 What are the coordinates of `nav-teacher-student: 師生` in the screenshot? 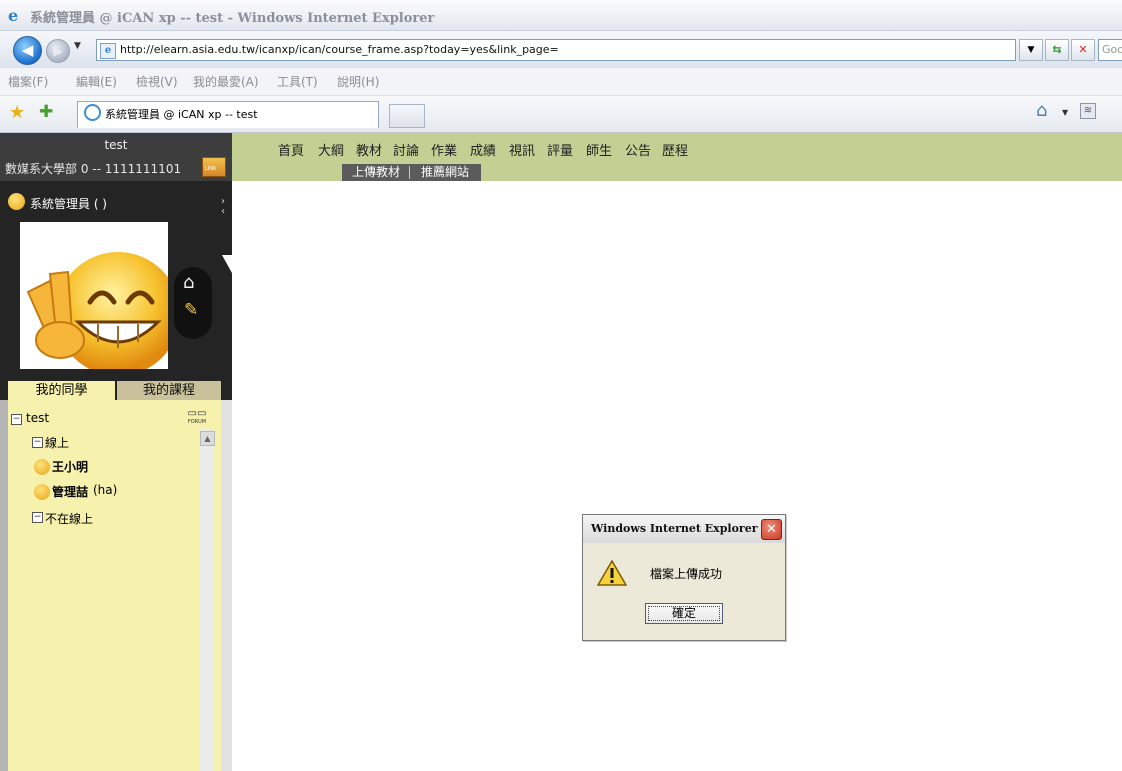 It's located at (599, 149).